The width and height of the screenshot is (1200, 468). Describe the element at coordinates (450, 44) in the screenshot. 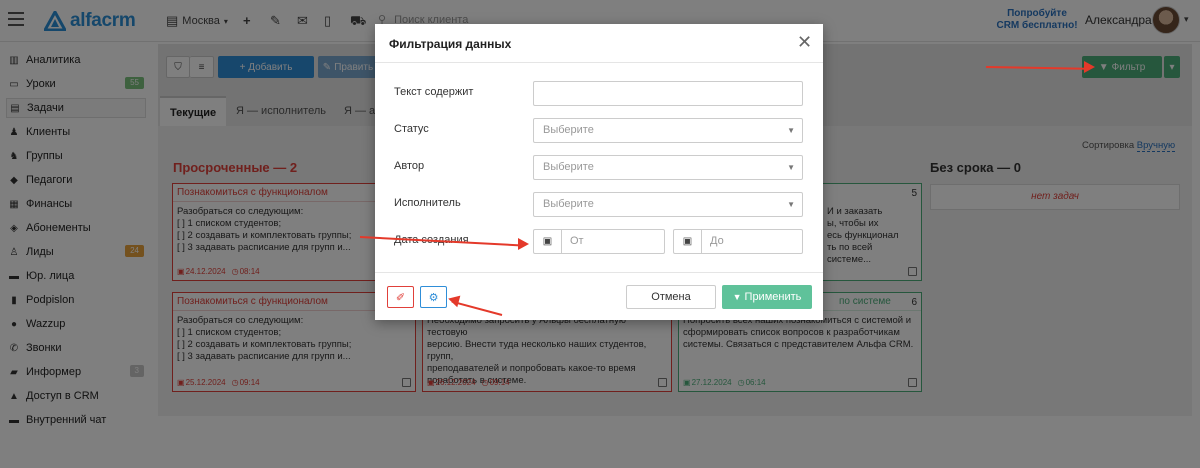

I see `modal-title: Фильтрация данных` at that location.